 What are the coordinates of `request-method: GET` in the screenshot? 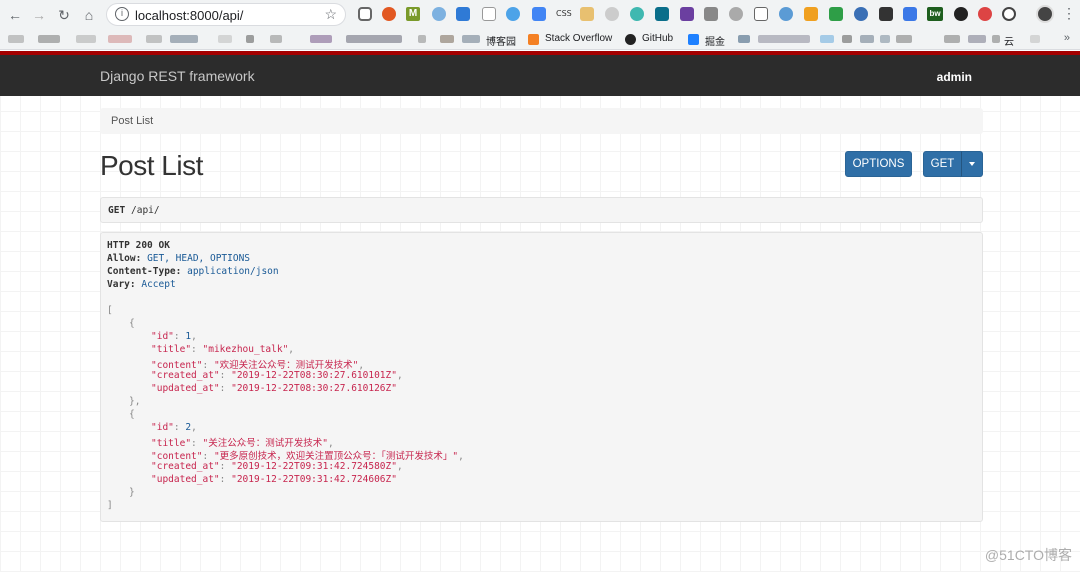 It's located at (117, 210).